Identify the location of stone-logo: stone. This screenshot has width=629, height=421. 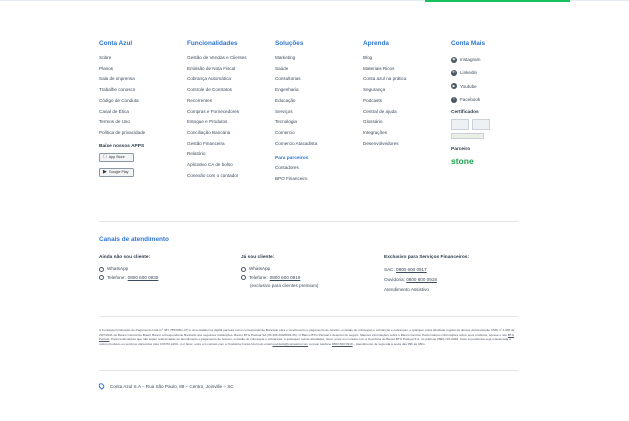
(470, 161).